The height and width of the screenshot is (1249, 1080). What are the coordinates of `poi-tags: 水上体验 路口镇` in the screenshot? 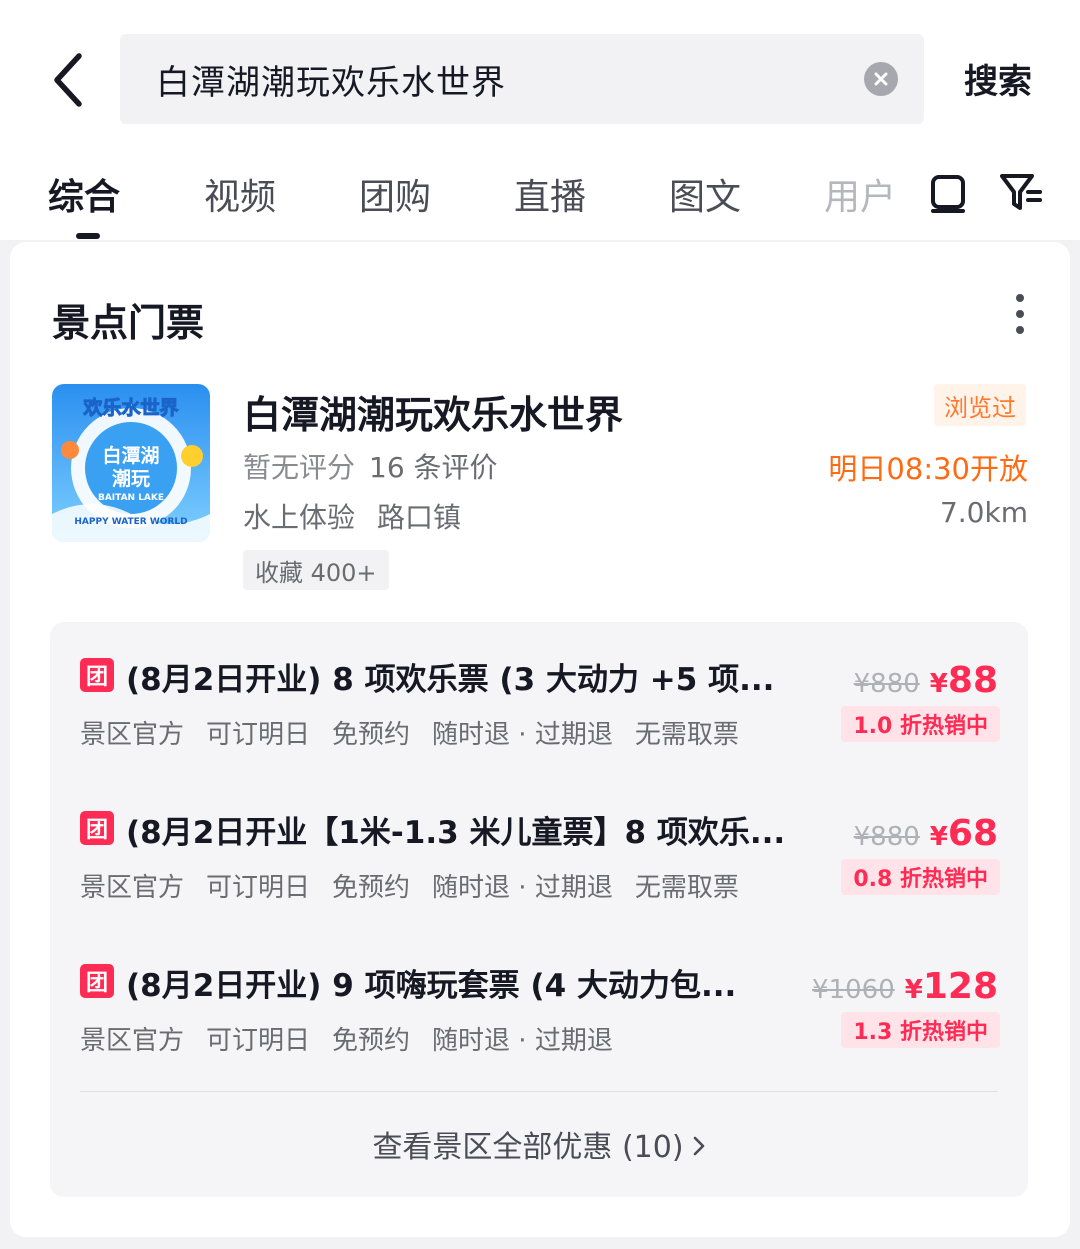 It's located at (352, 516).